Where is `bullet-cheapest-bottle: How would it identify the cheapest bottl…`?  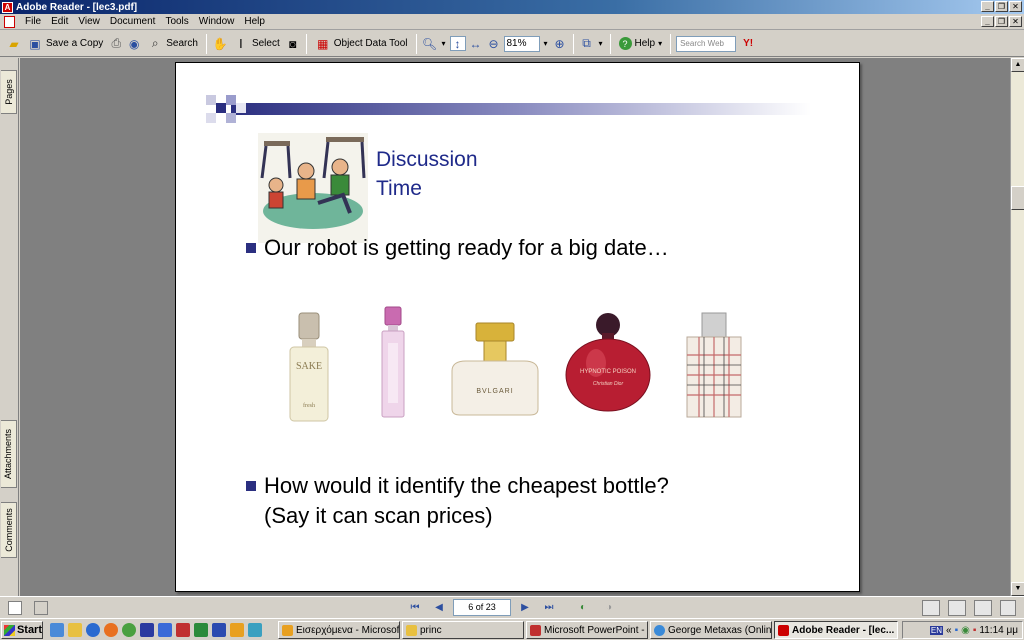 bullet-cheapest-bottle: How would it identify the cheapest bottl… is located at coordinates (457, 501).